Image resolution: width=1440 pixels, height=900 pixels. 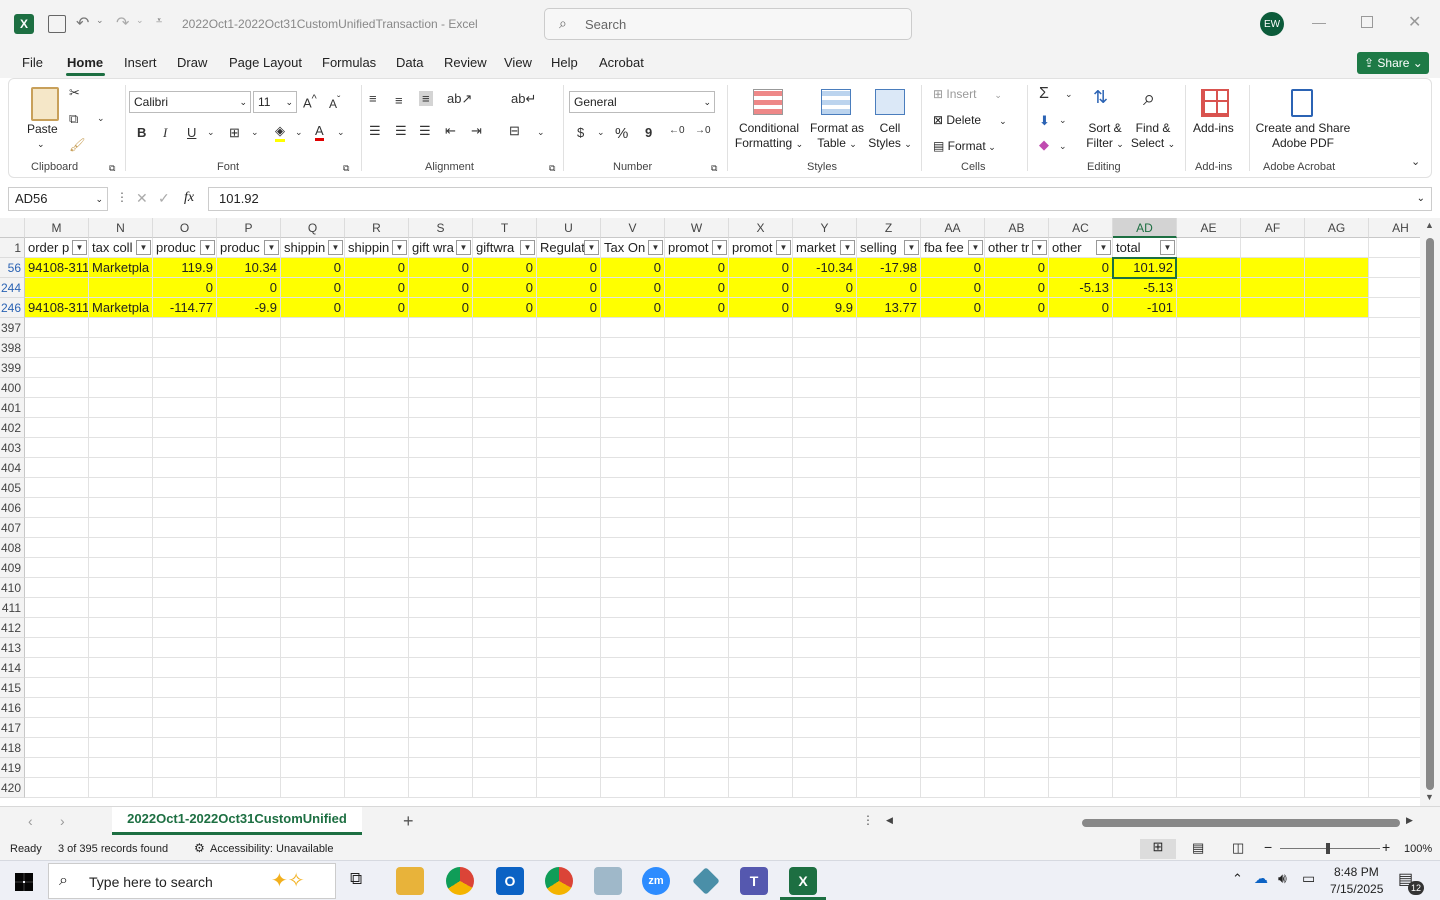 What do you see at coordinates (1145, 228) in the screenshot?
I see `column-header: AD` at bounding box center [1145, 228].